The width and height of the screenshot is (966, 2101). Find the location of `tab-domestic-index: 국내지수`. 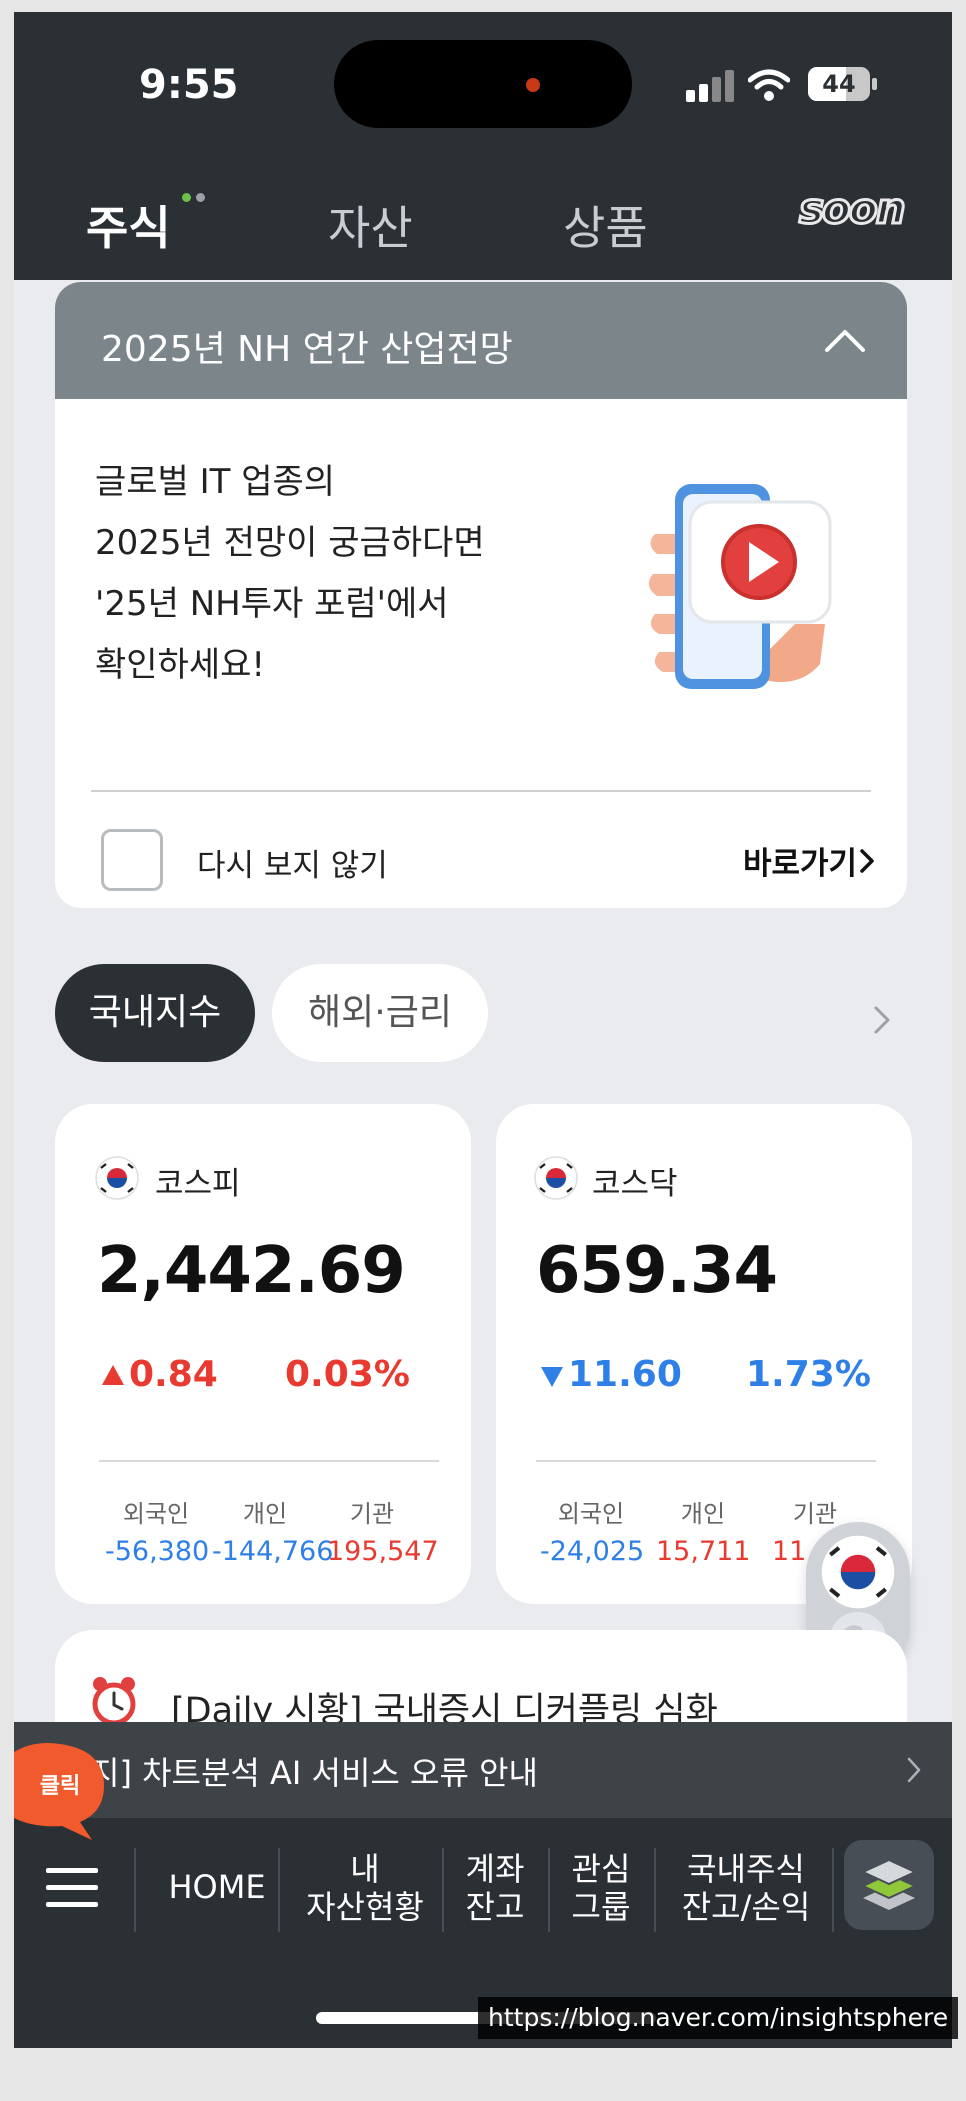

tab-domestic-index: 국내지수 is located at coordinates (155, 1013).